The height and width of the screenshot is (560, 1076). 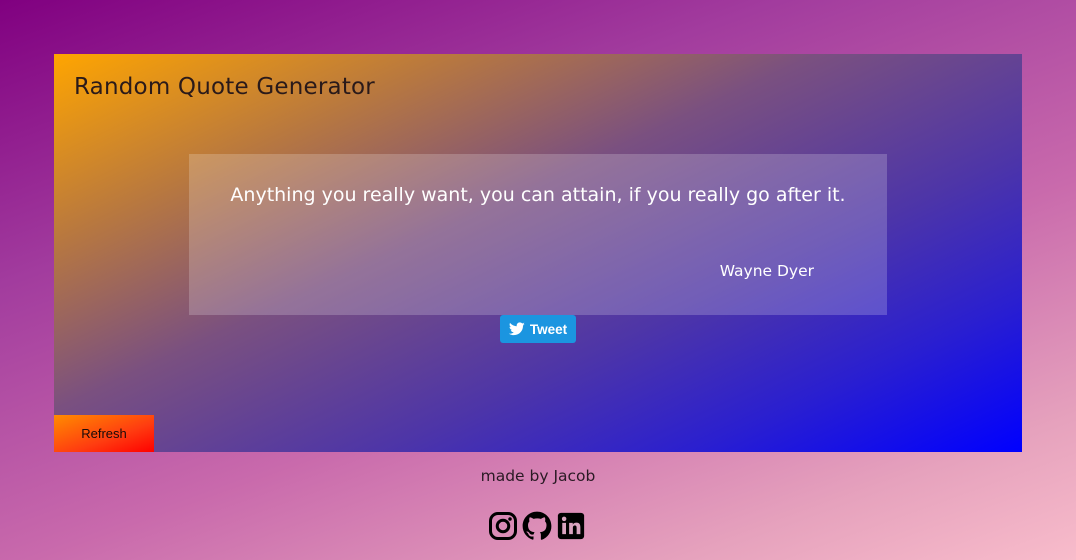 What do you see at coordinates (548, 329) in the screenshot?
I see `tweet-label: Tweet` at bounding box center [548, 329].